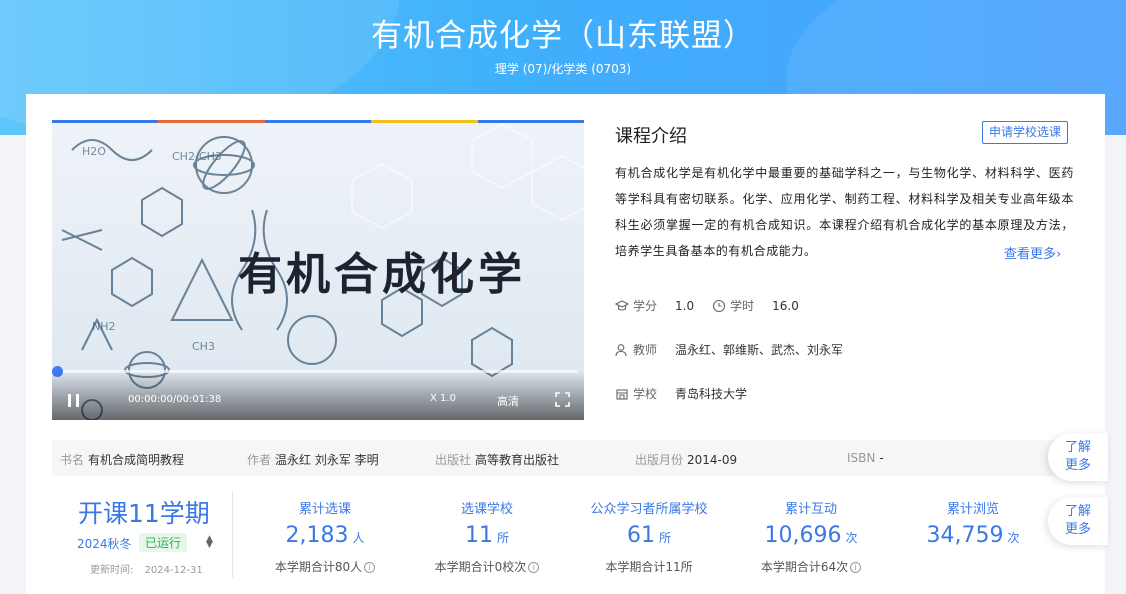  Describe the element at coordinates (645, 394) in the screenshot. I see `school-label: 学校` at that location.